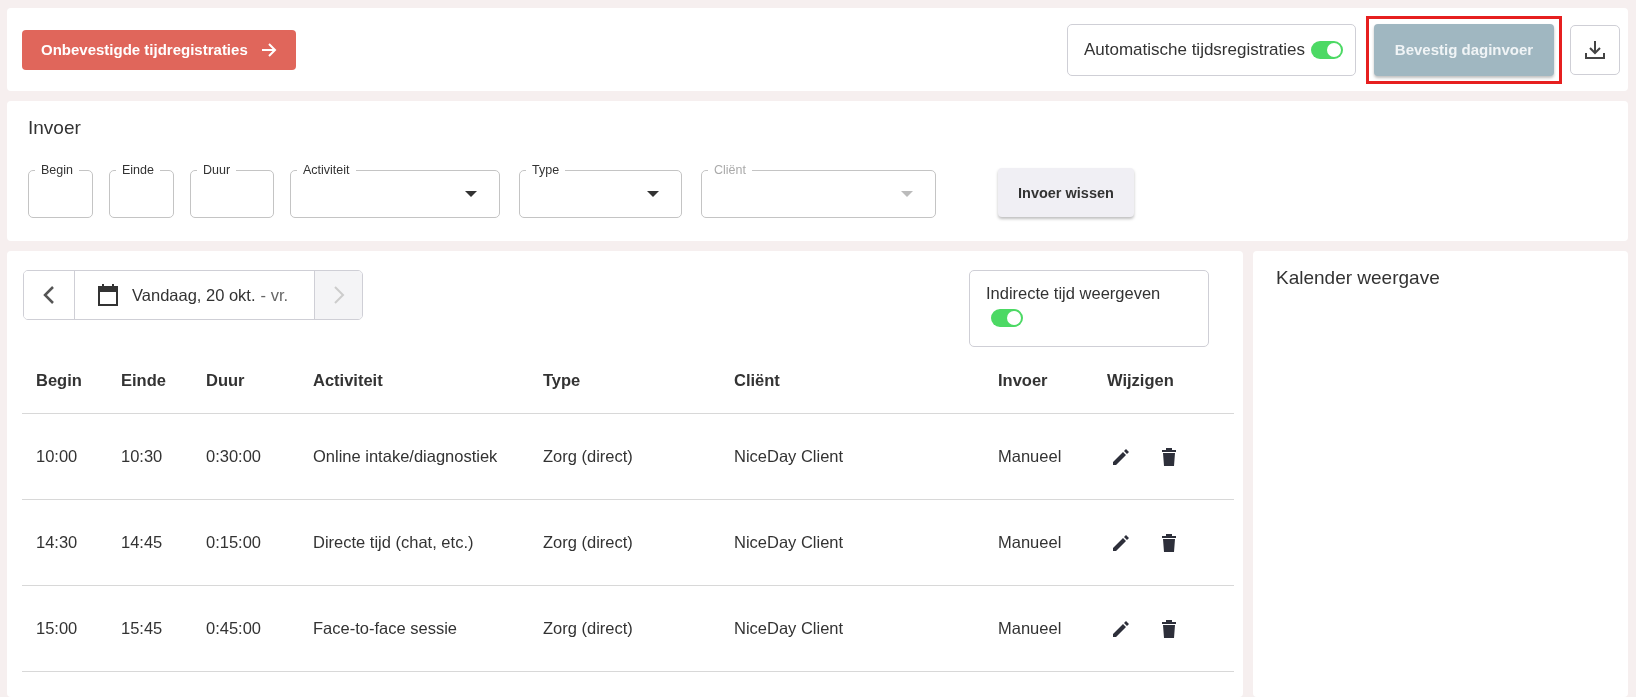  What do you see at coordinates (217, 170) in the screenshot?
I see `field-label: Duur` at bounding box center [217, 170].